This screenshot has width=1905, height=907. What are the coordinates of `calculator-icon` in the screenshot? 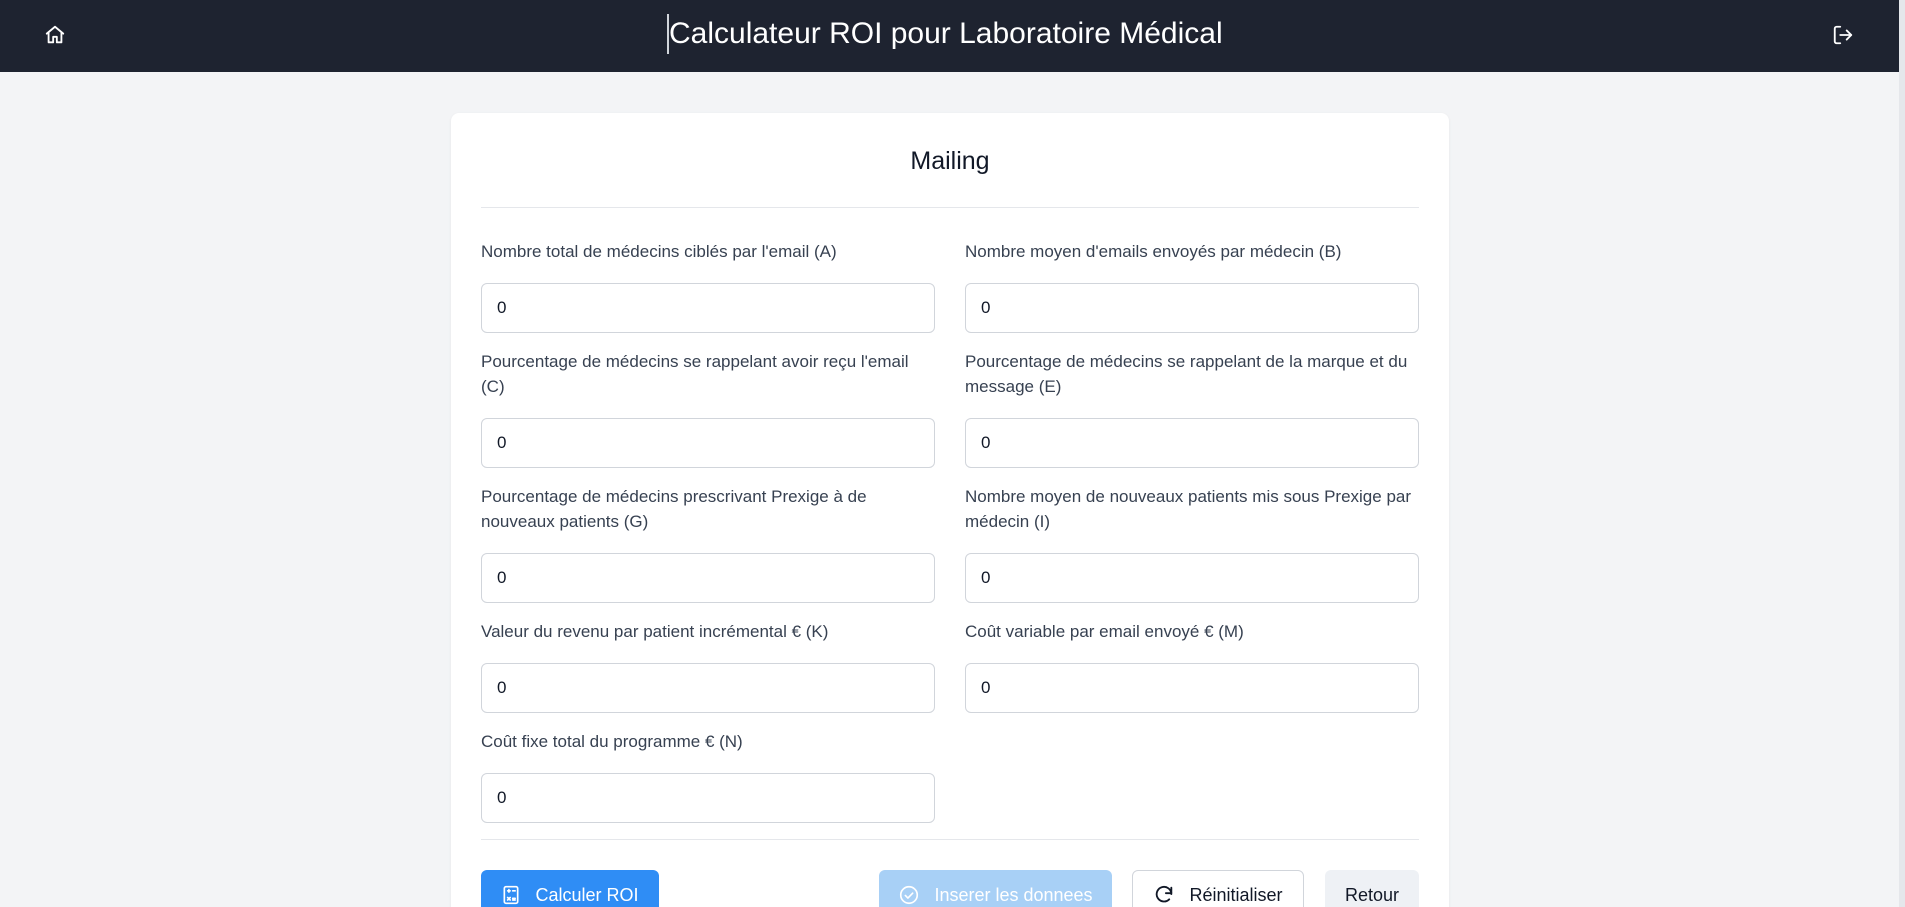 It's located at (511, 895).